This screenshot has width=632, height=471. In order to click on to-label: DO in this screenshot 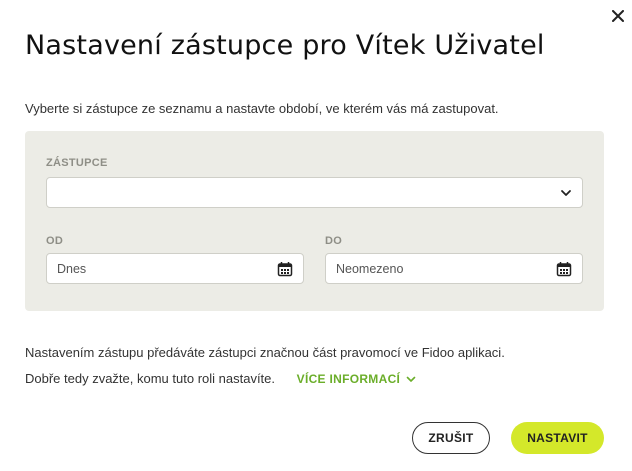, I will do `click(334, 241)`.